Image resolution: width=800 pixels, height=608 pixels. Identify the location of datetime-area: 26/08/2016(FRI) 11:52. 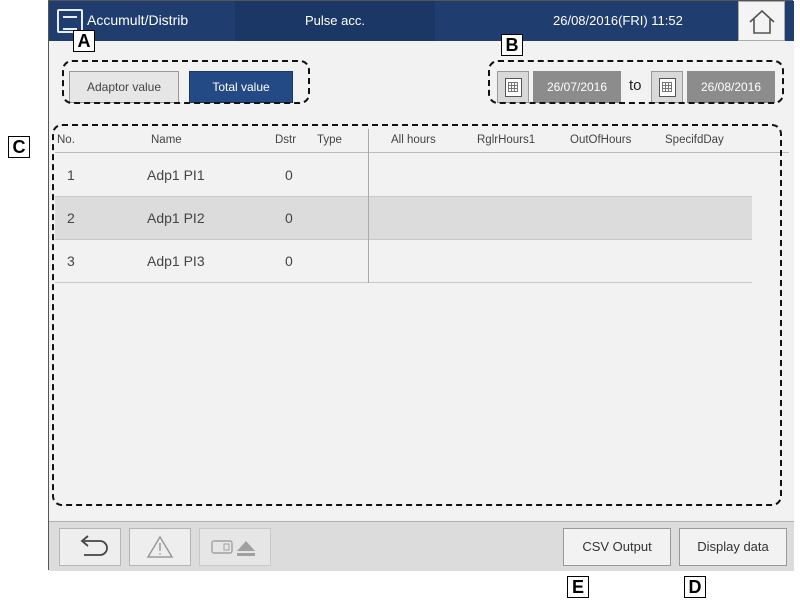
(578, 21).